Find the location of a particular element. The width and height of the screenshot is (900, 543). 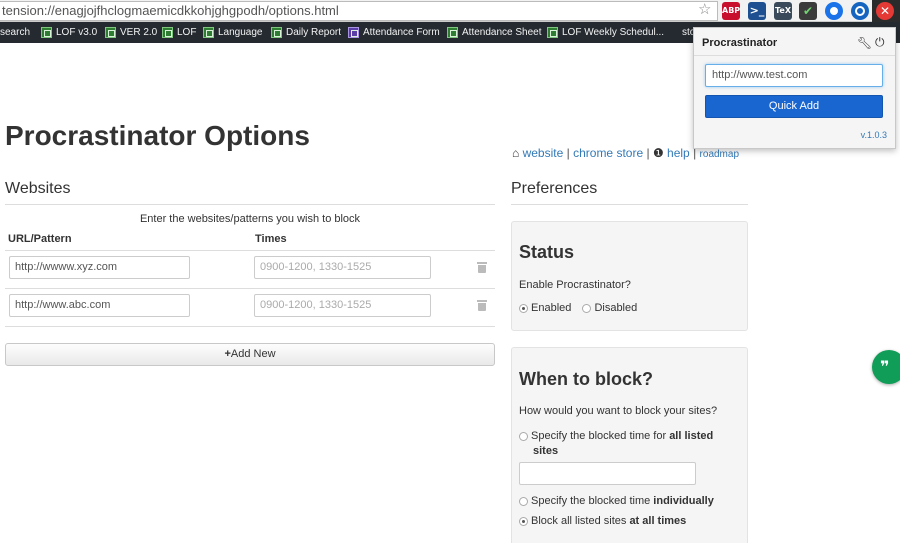

status-options: Enabled Disabled is located at coordinates (578, 308).